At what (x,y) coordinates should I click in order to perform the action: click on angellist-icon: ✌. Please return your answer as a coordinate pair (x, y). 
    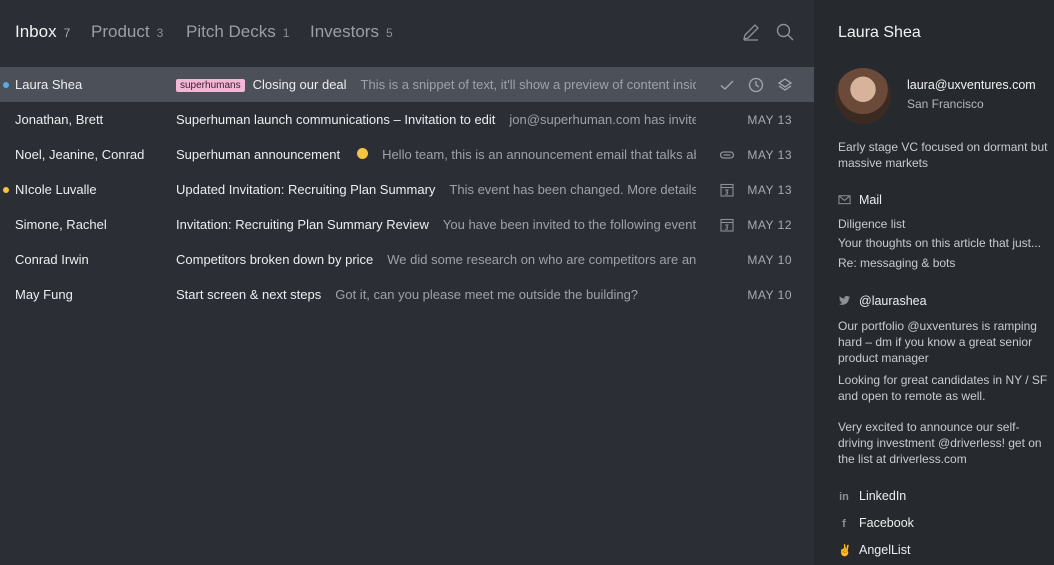
    Looking at the image, I should click on (845, 551).